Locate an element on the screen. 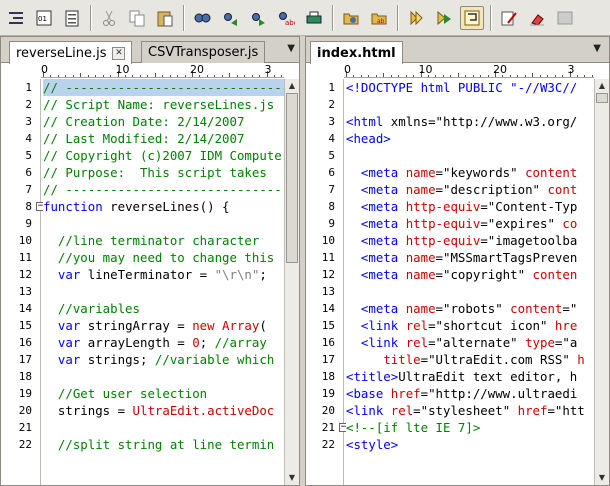 The image size is (610, 486). folder-search-button is located at coordinates (351, 18).